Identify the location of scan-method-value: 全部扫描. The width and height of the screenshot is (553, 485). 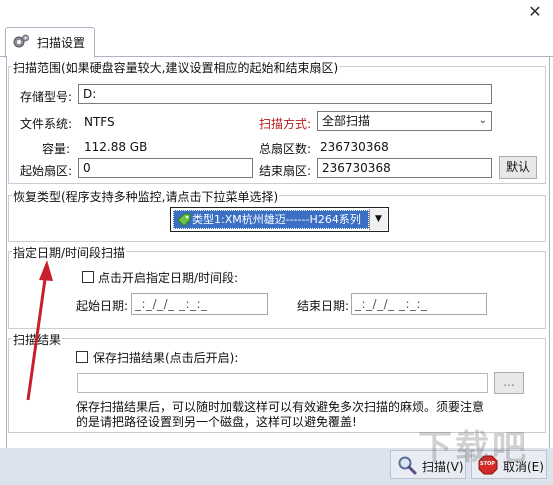
(346, 121).